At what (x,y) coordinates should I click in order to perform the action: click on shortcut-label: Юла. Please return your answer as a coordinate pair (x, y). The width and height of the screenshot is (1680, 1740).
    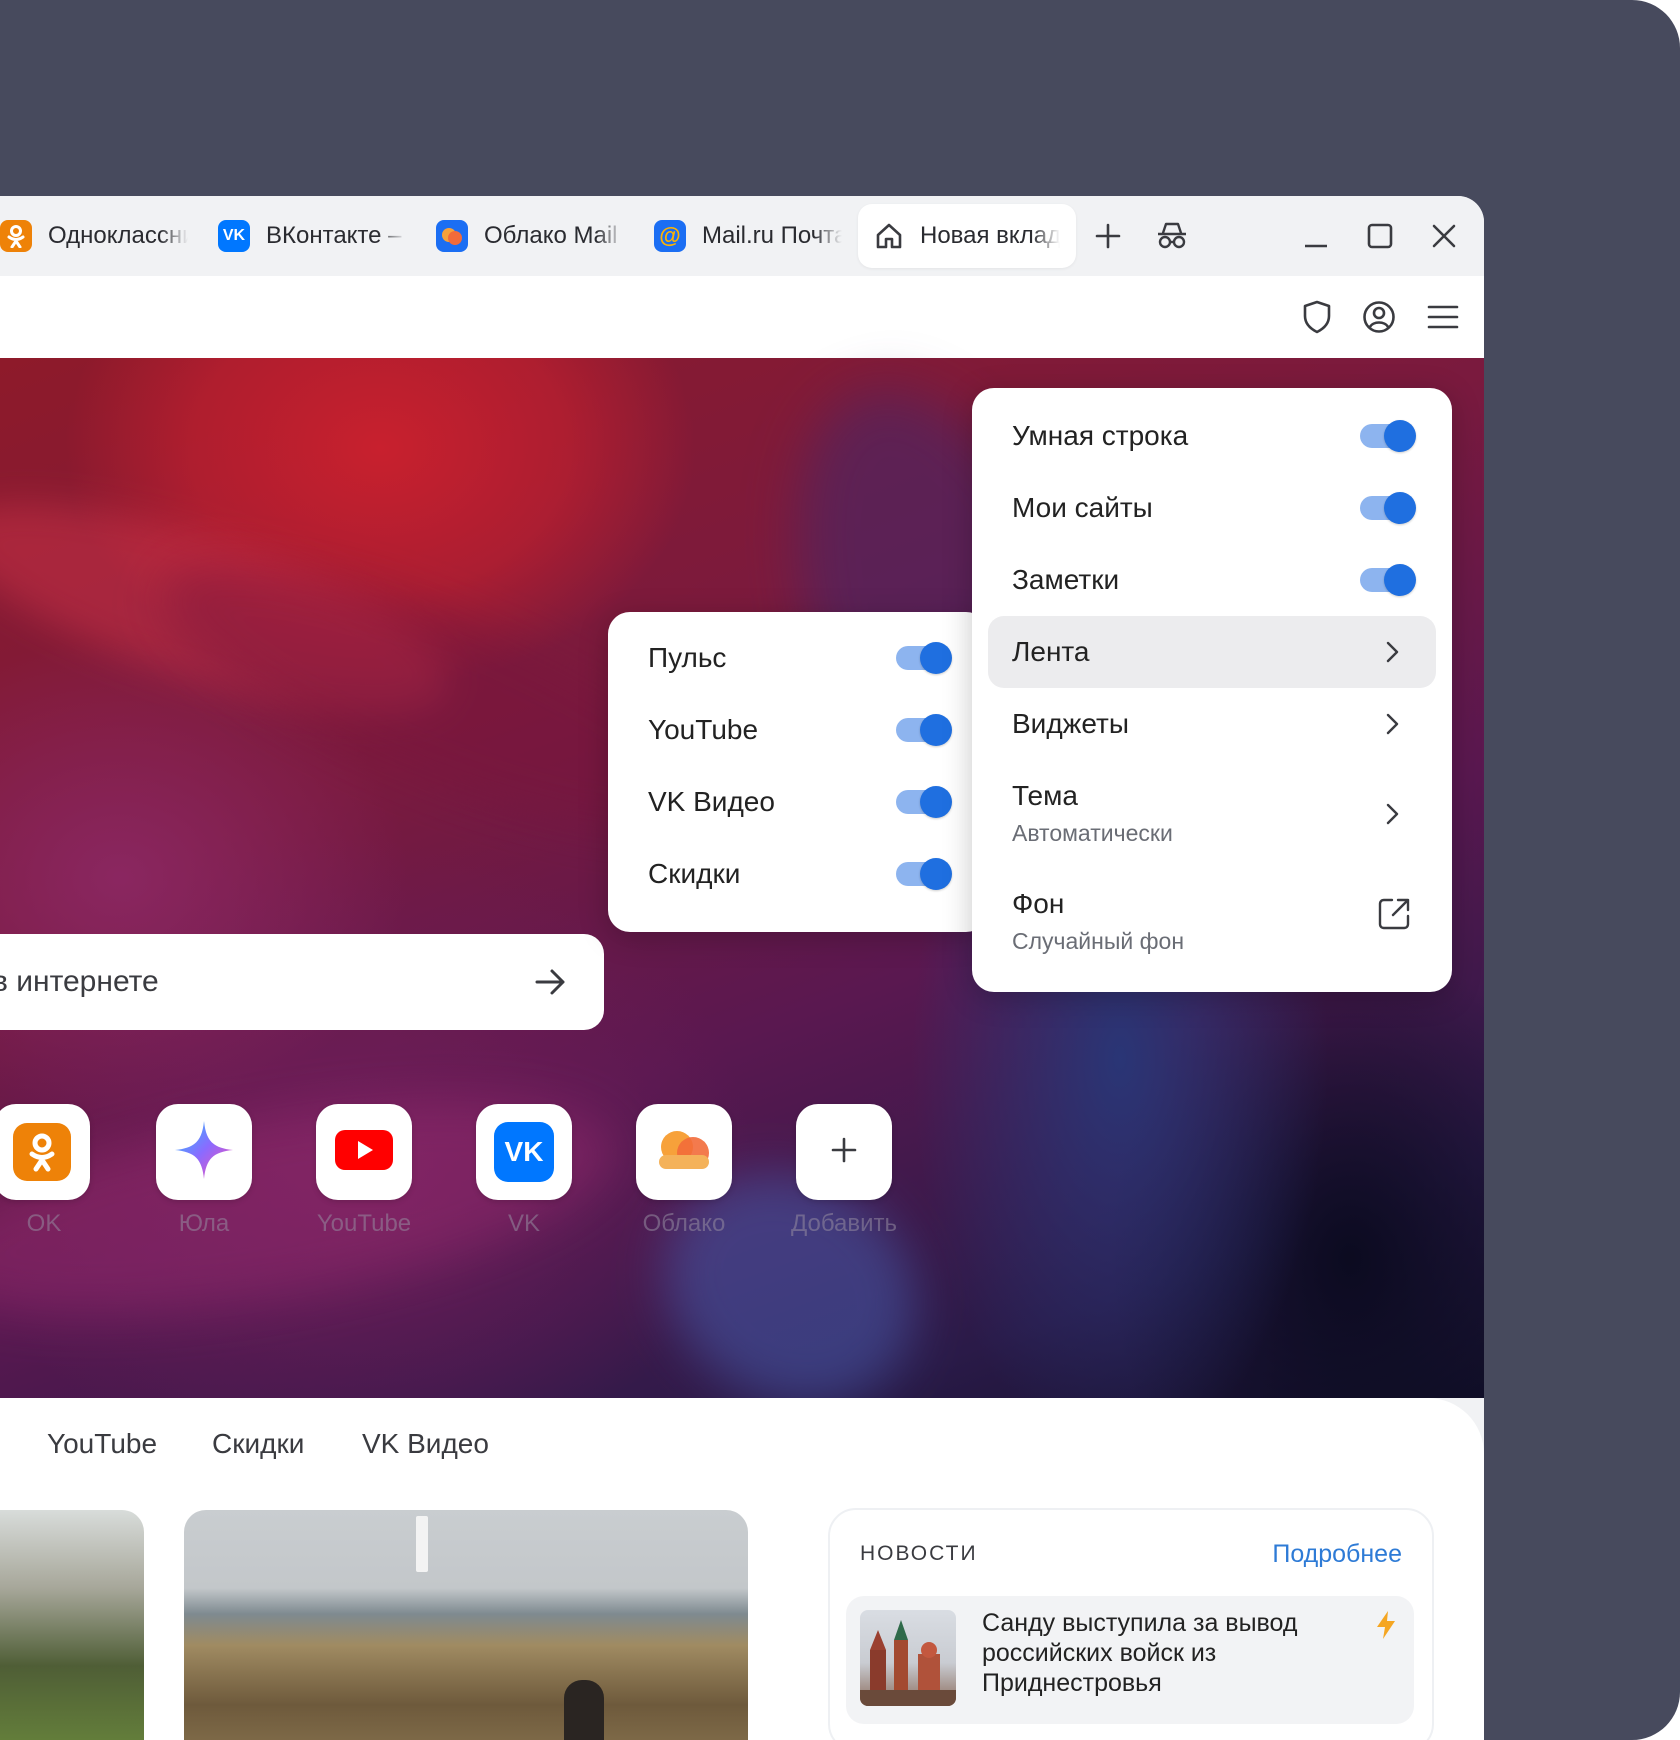
    Looking at the image, I should click on (204, 1223).